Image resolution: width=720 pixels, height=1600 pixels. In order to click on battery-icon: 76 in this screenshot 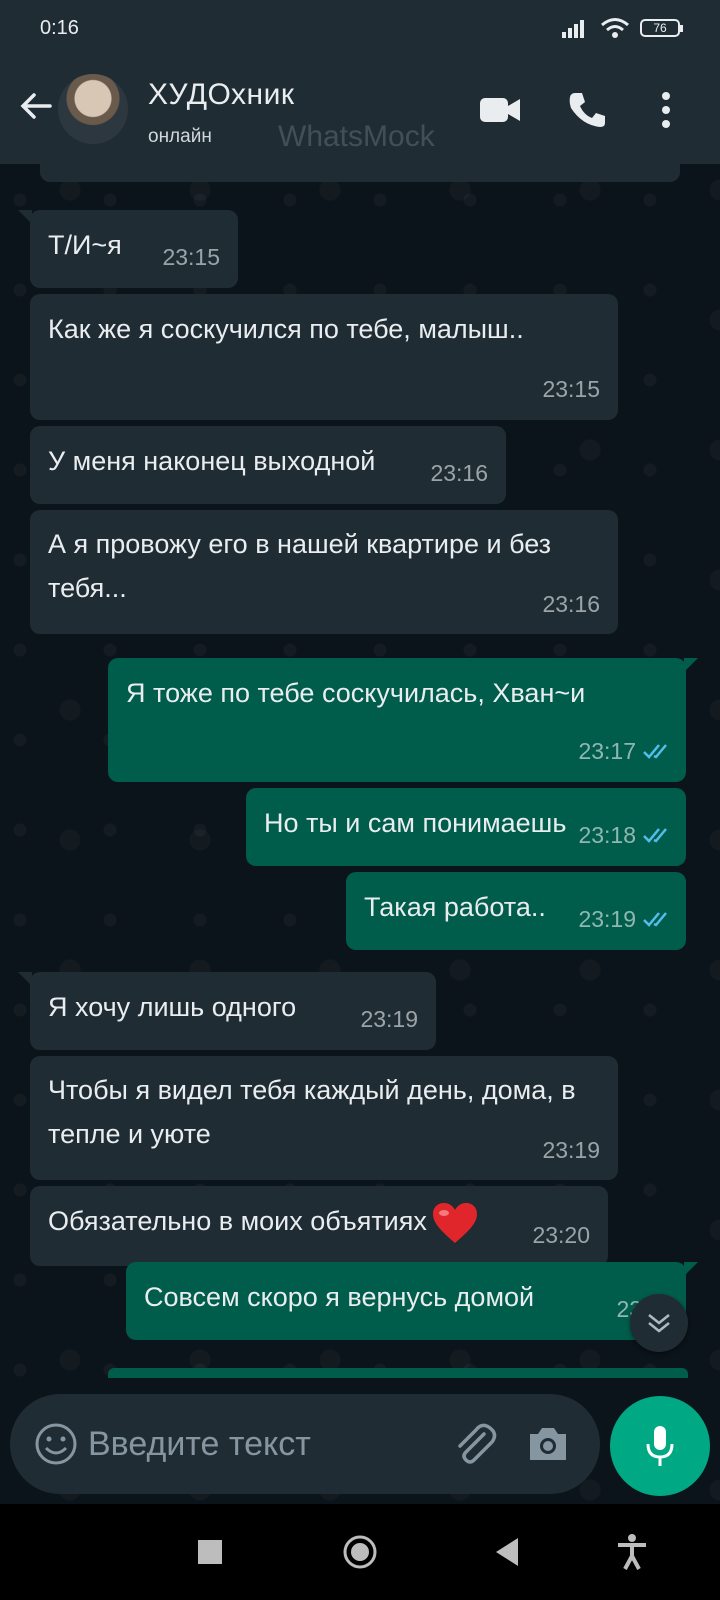, I will do `click(661, 28)`.